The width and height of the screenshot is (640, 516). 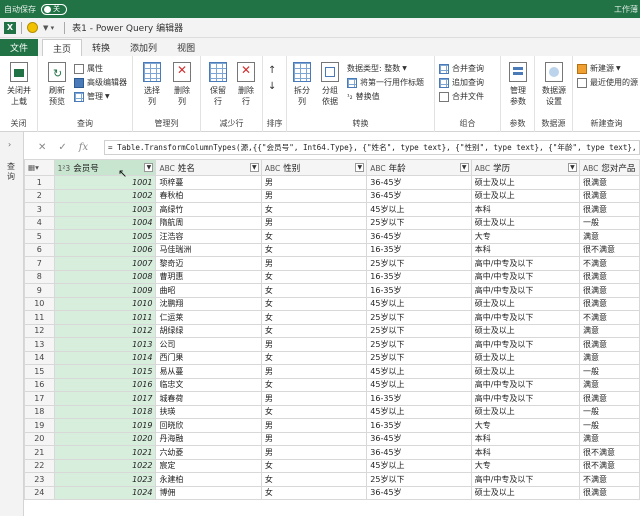 What do you see at coordinates (105, 438) in the screenshot?
I see `table-cell: 1020` at bounding box center [105, 438].